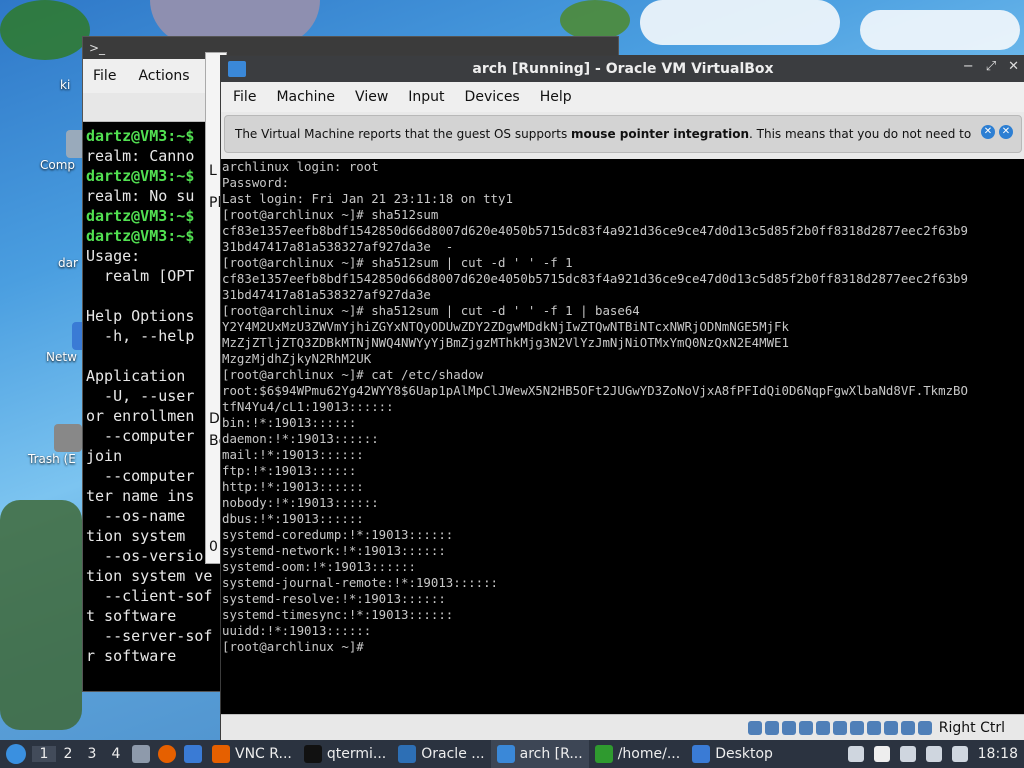 The height and width of the screenshot is (768, 1024). What do you see at coordinates (839, 728) in the screenshot?
I see `shared-folder-icon` at bounding box center [839, 728].